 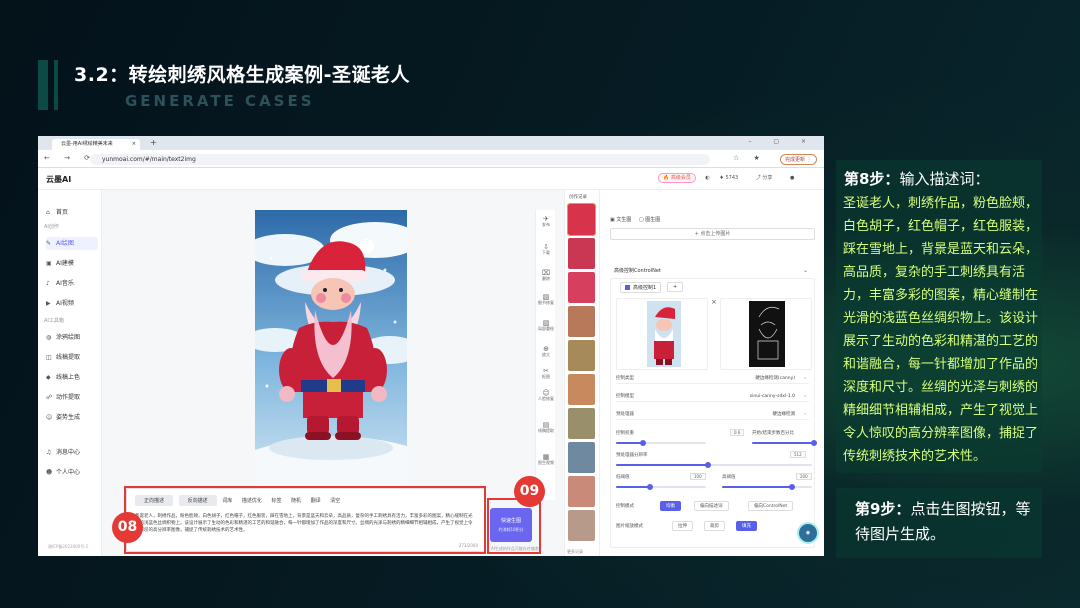 I want to click on tool-img2video: ▦ 图生视频, so click(x=546, y=460).